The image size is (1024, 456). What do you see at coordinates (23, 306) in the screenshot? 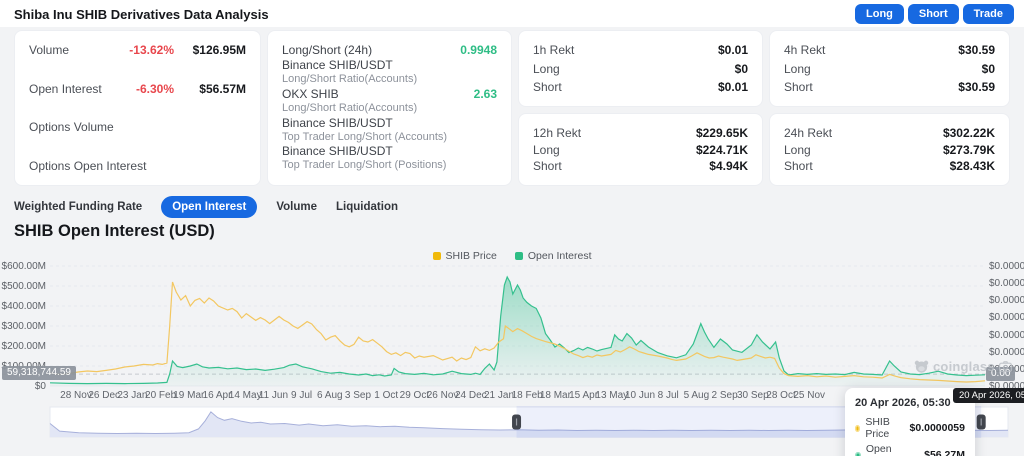
I see `y-axis-label-left: $400.00M` at bounding box center [23, 306].